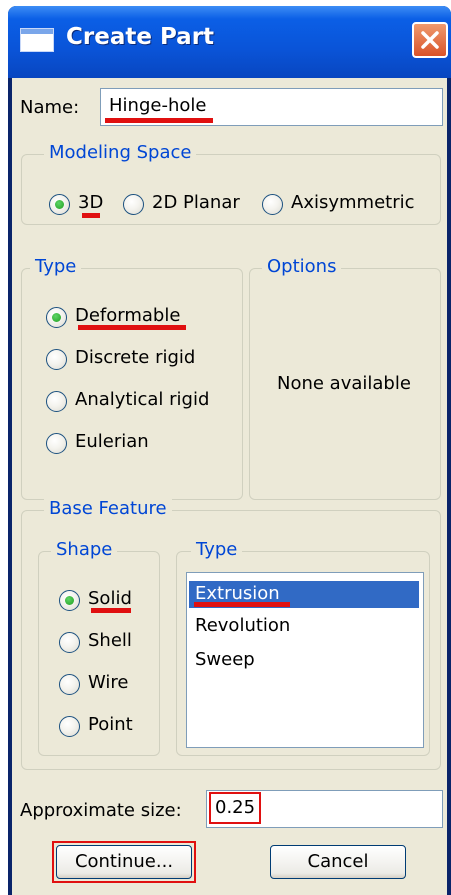 This screenshot has height=895, width=451. I want to click on radio-deformable-label: Deformable, so click(128, 315).